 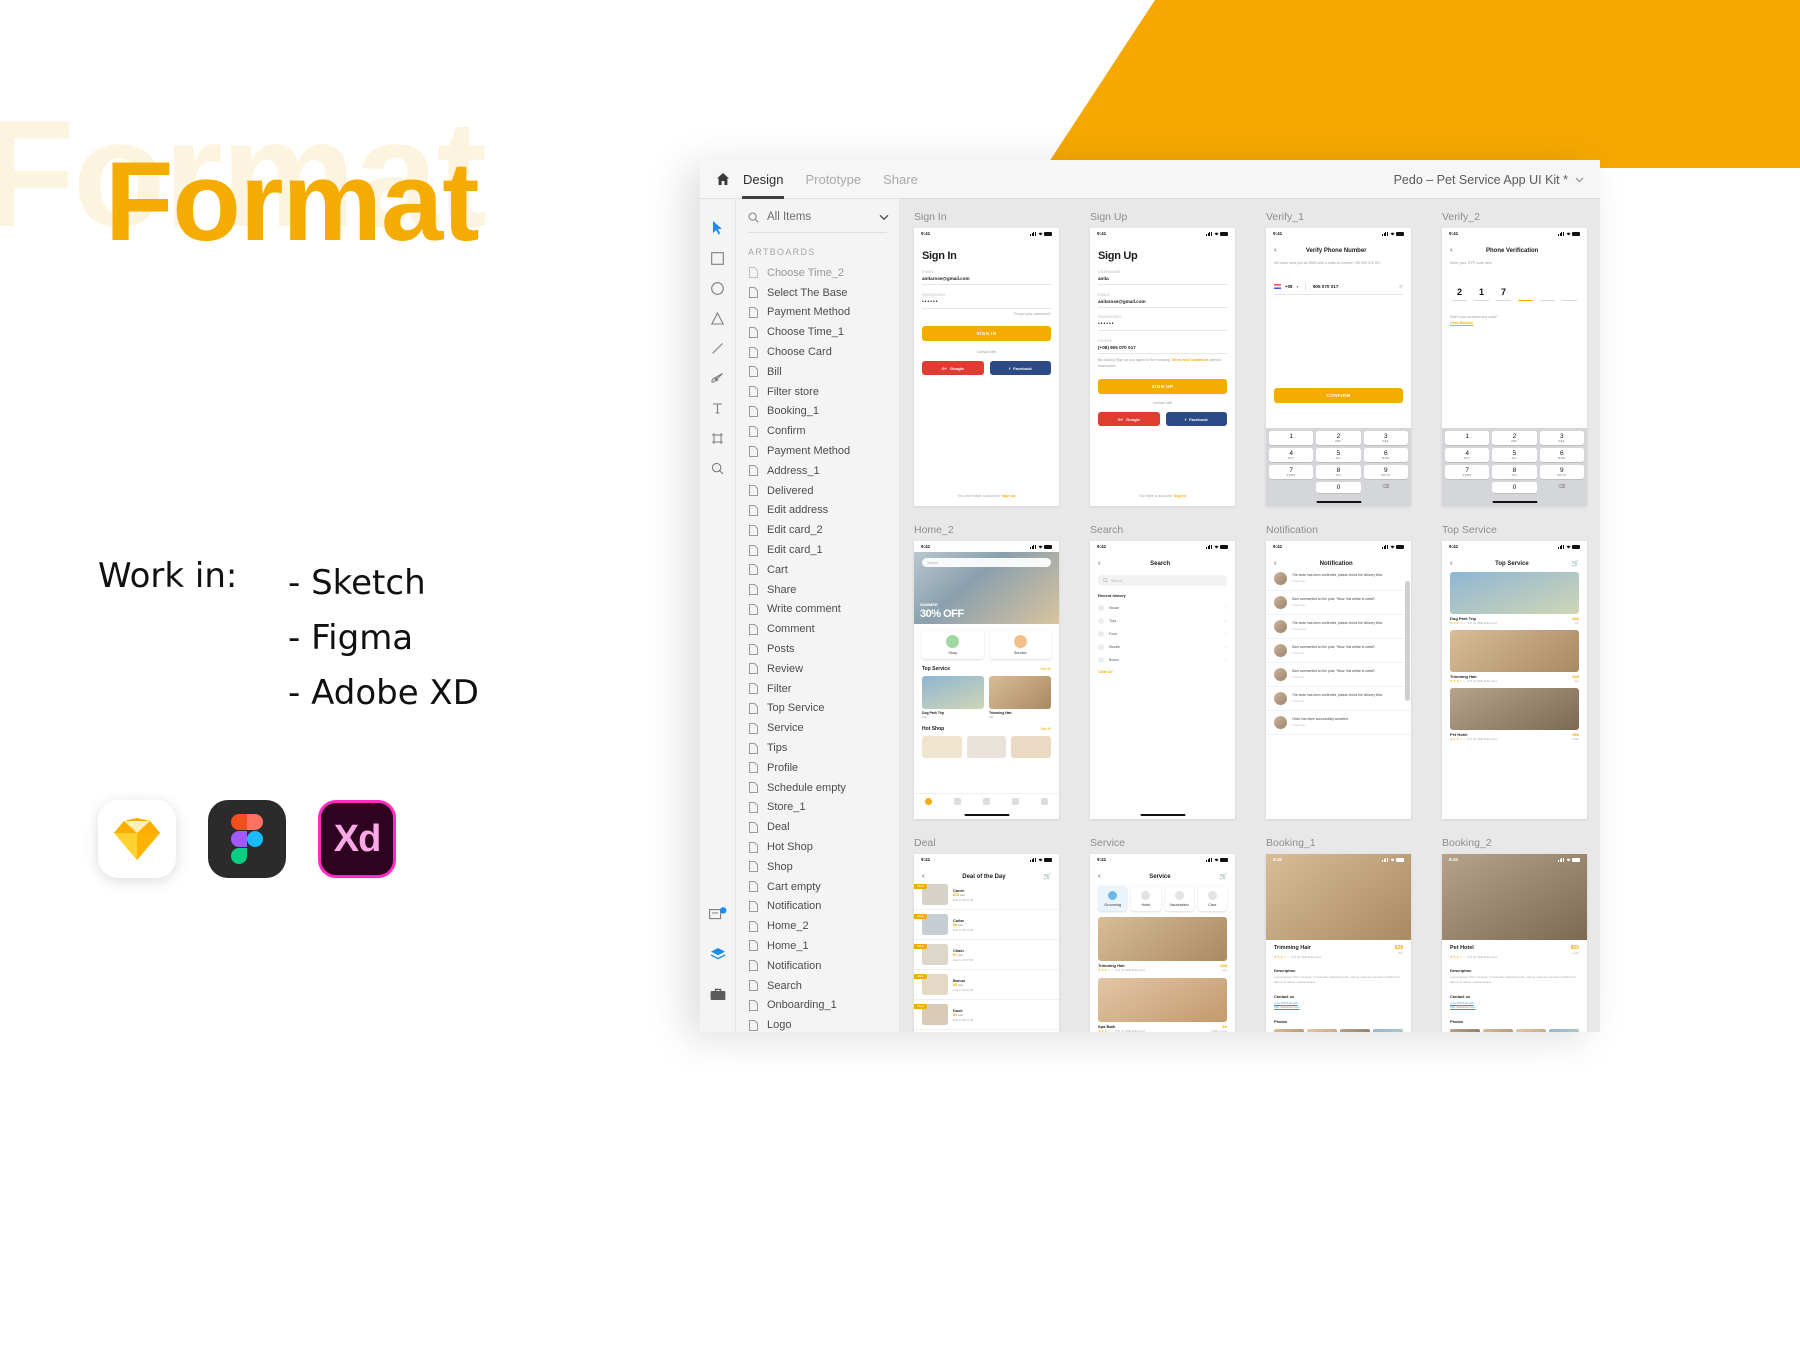 I want to click on layer-item: Schedule empty, so click(x=817, y=788).